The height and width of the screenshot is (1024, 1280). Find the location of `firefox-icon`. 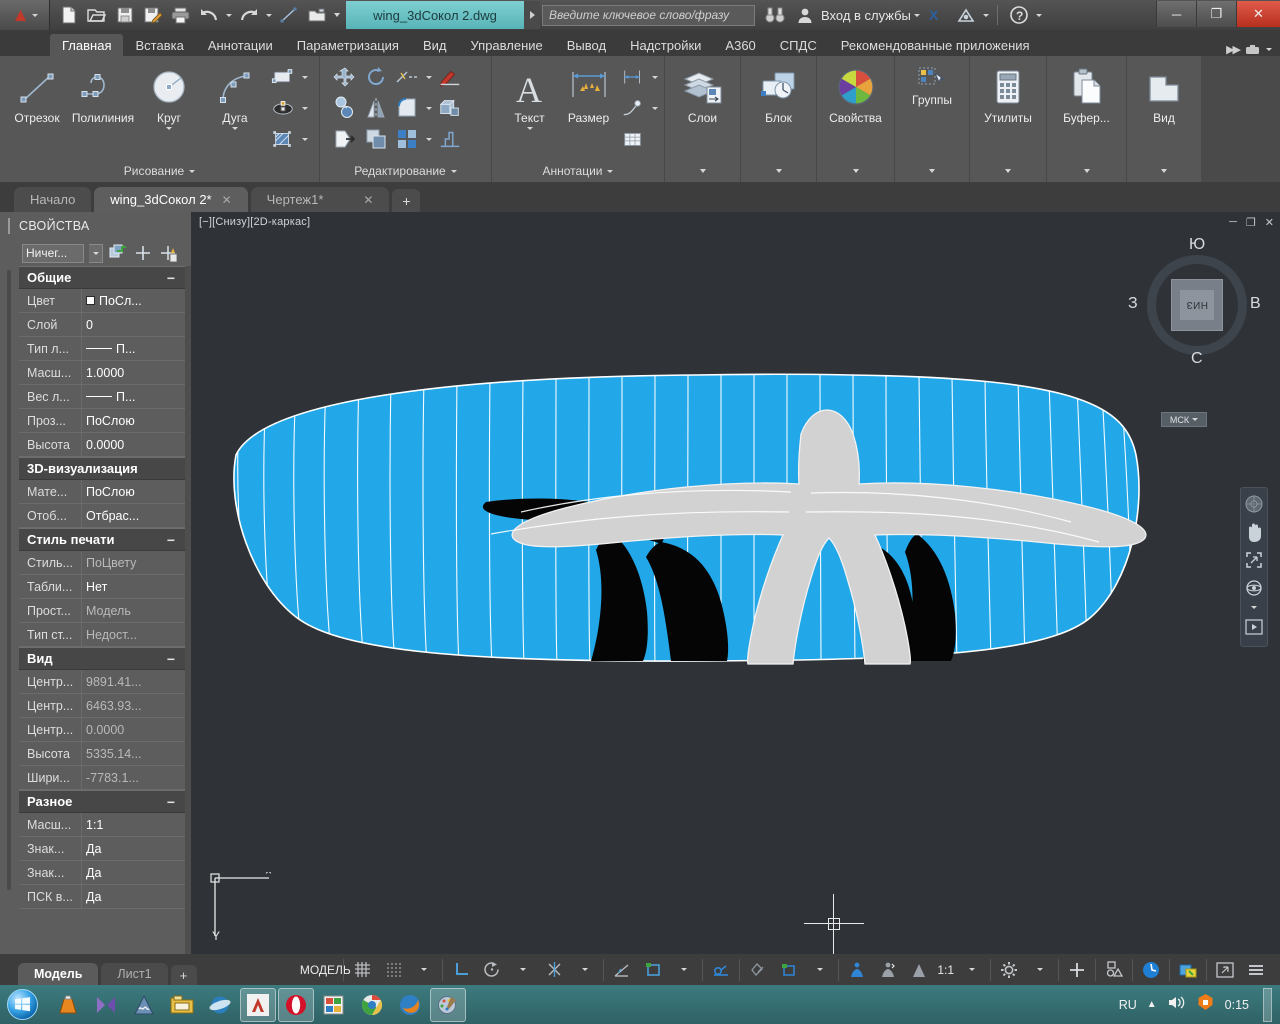

firefox-icon is located at coordinates (410, 1005).